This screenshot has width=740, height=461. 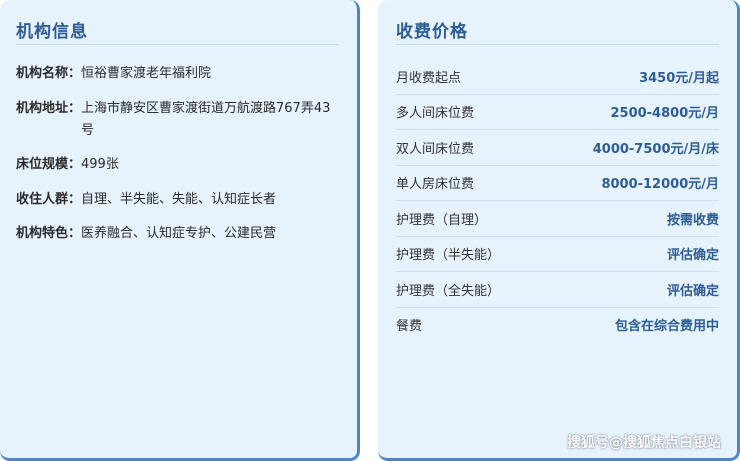 I want to click on info-row-address: 机构地址： 上海市静安区曹家渡街道万航渡路767弄43号, so click(x=177, y=120).